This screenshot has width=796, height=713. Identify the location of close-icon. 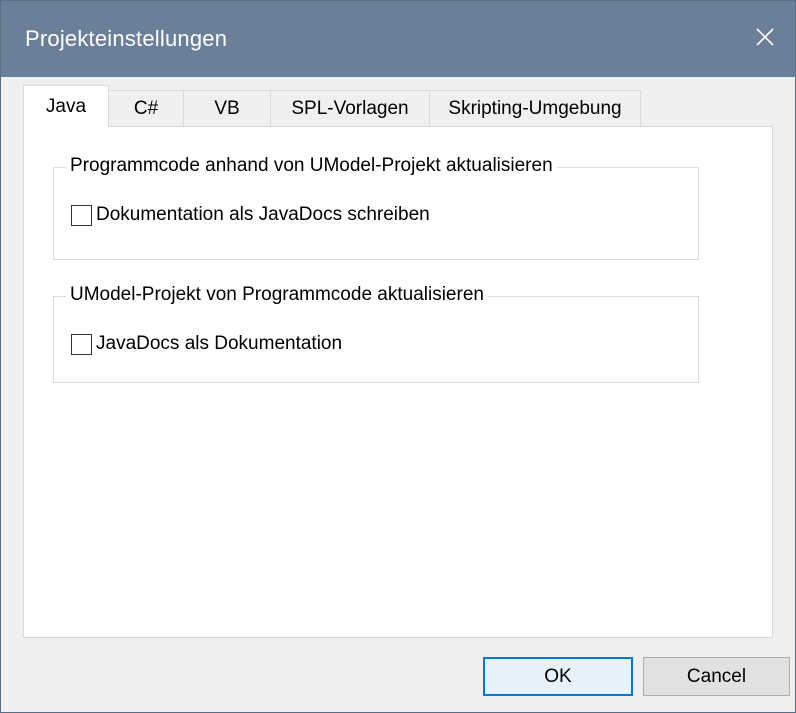
(765, 39).